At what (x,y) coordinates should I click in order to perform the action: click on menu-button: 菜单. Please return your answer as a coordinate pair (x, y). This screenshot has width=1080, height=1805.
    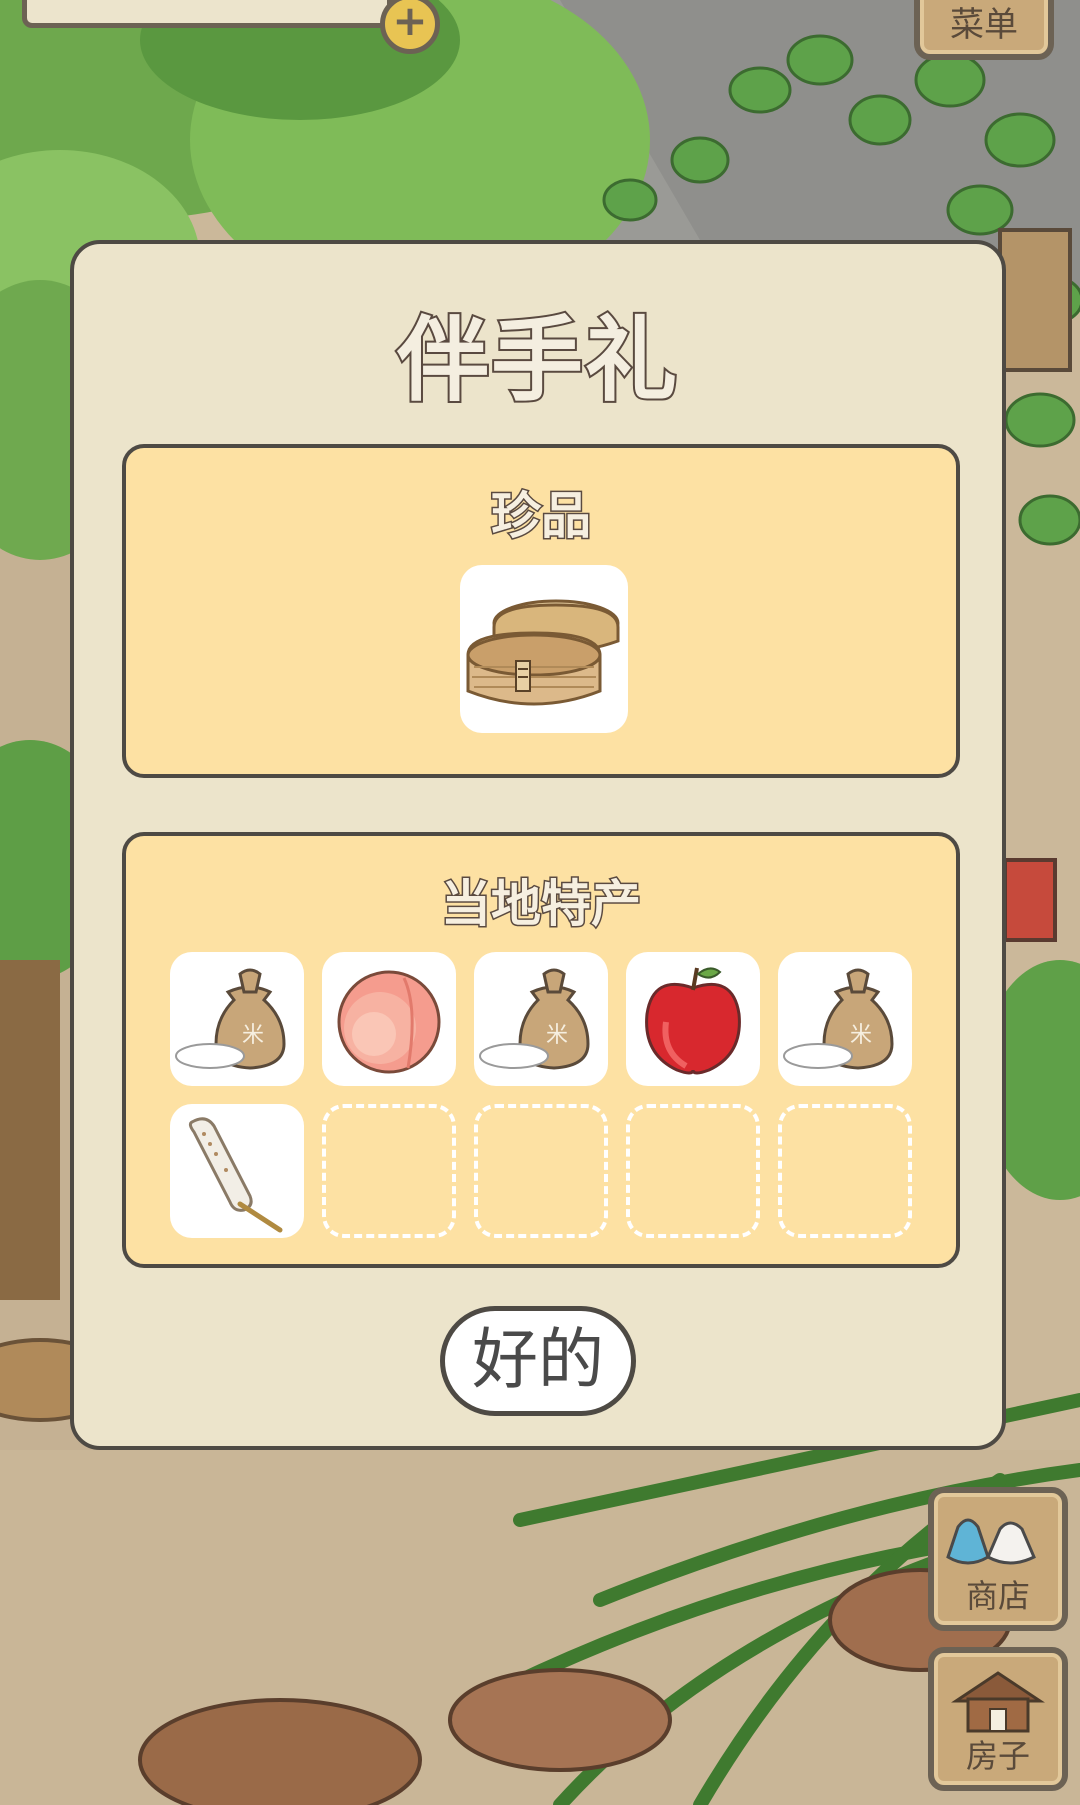
    Looking at the image, I should click on (984, 30).